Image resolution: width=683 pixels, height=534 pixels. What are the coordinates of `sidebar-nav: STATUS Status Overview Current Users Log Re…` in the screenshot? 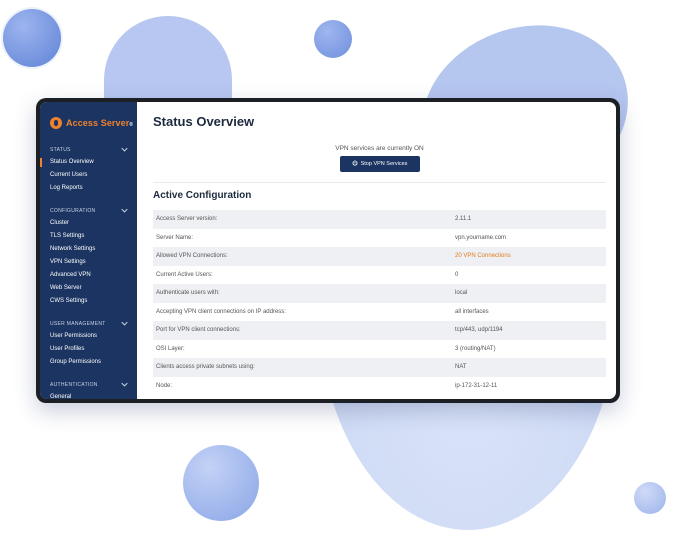 It's located at (88, 271).